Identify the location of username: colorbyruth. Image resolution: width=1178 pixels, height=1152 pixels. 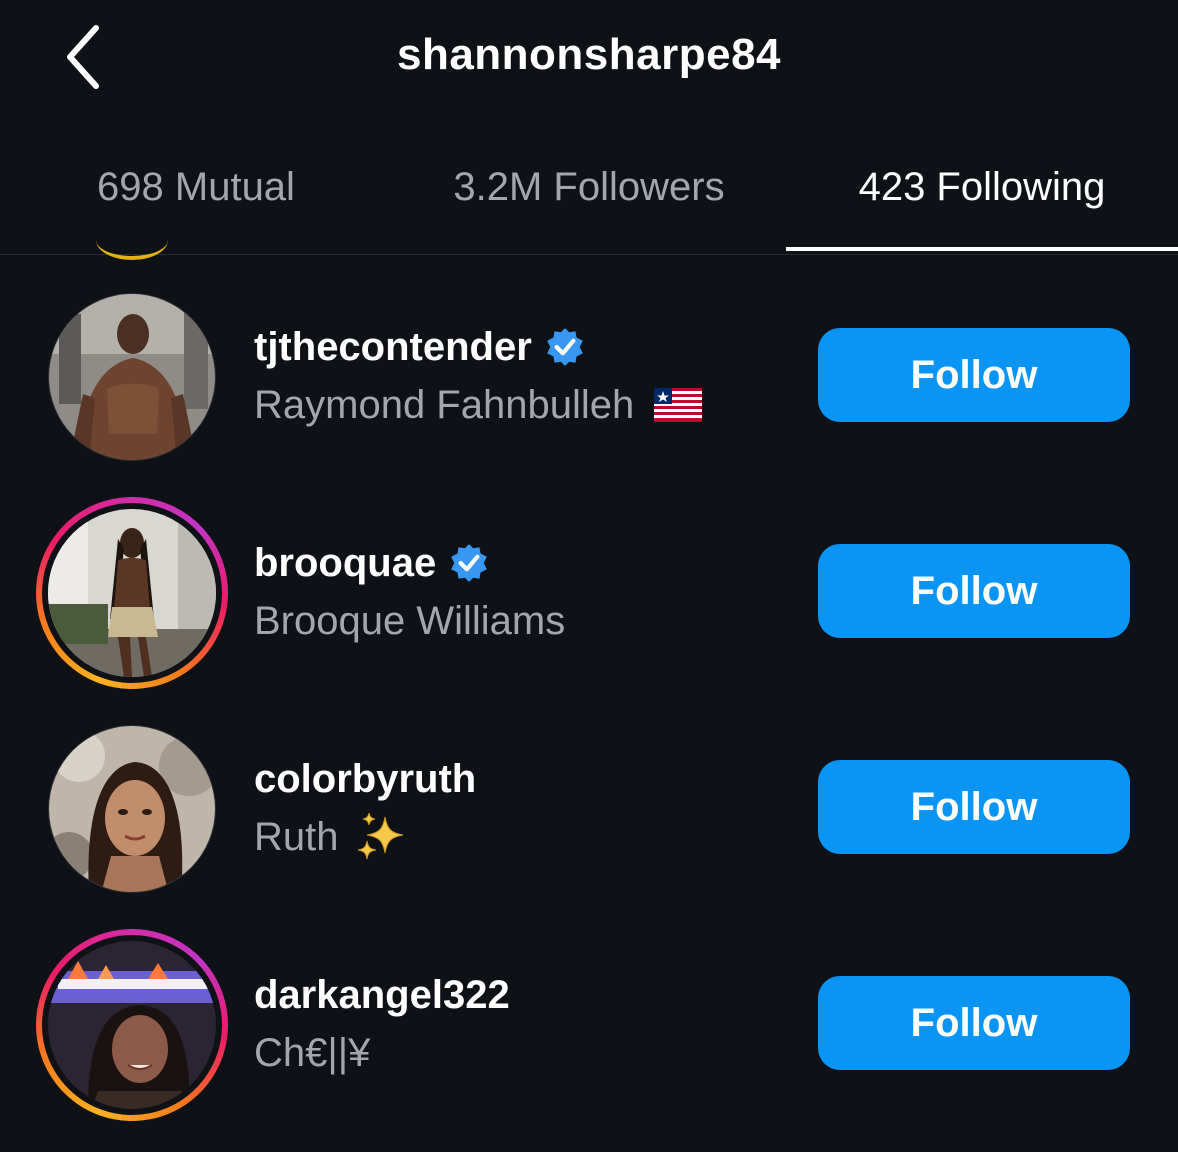
(365, 779).